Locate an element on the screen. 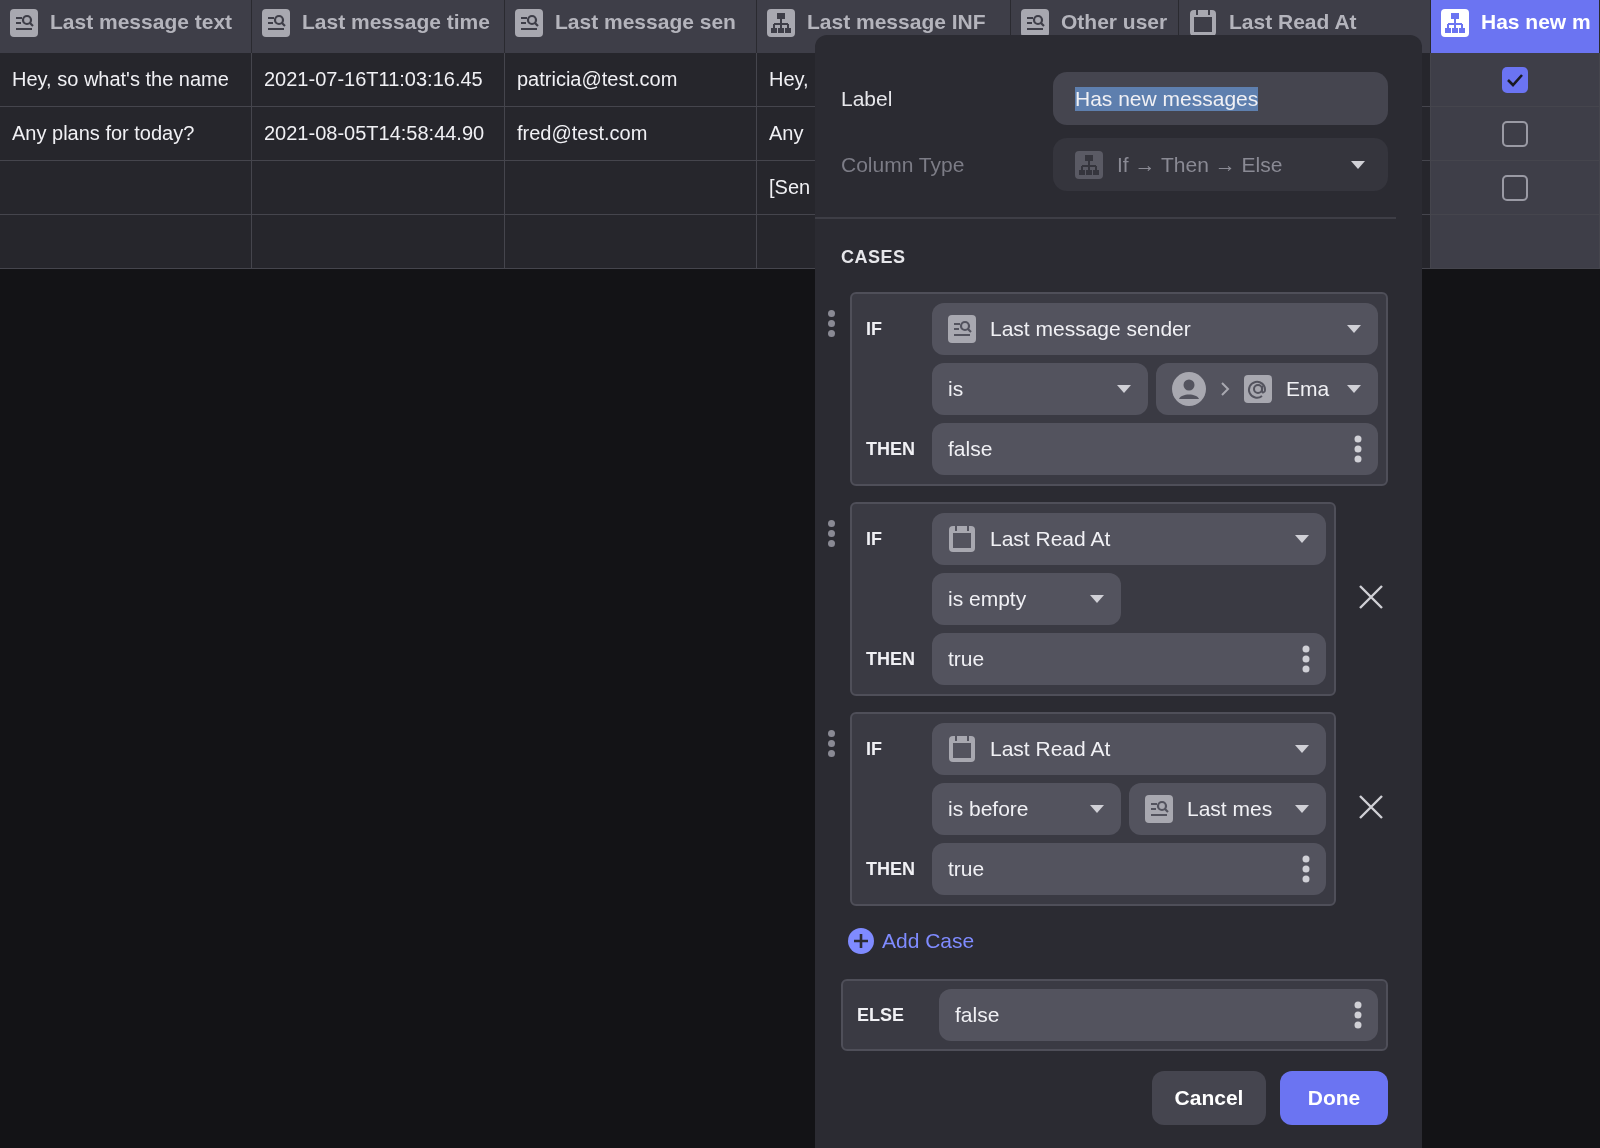  table-cell: Hey, so what's the name is located at coordinates (126, 80).